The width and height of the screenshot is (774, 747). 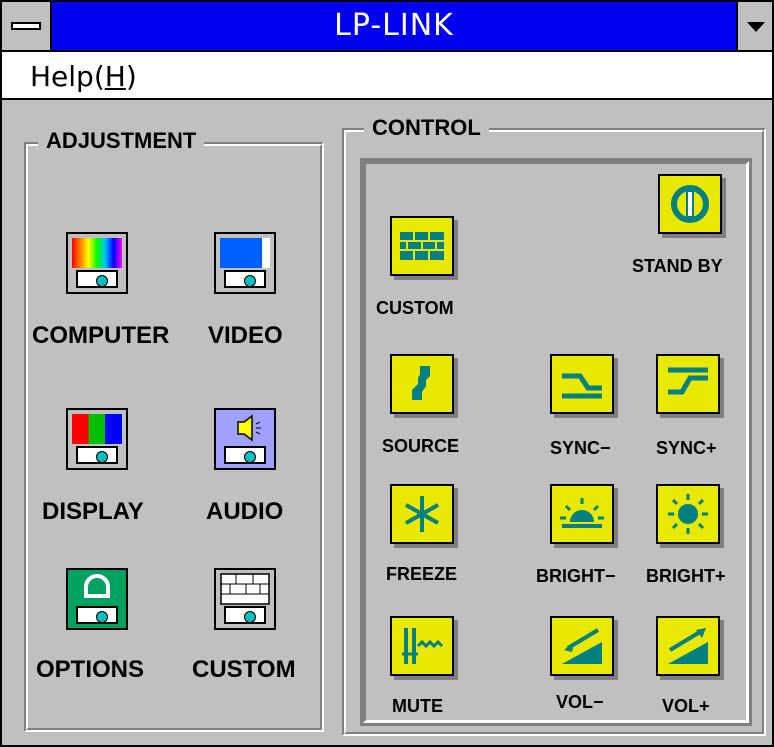 What do you see at coordinates (121, 141) in the screenshot?
I see `adjustment-title: ADJUSTMENT` at bounding box center [121, 141].